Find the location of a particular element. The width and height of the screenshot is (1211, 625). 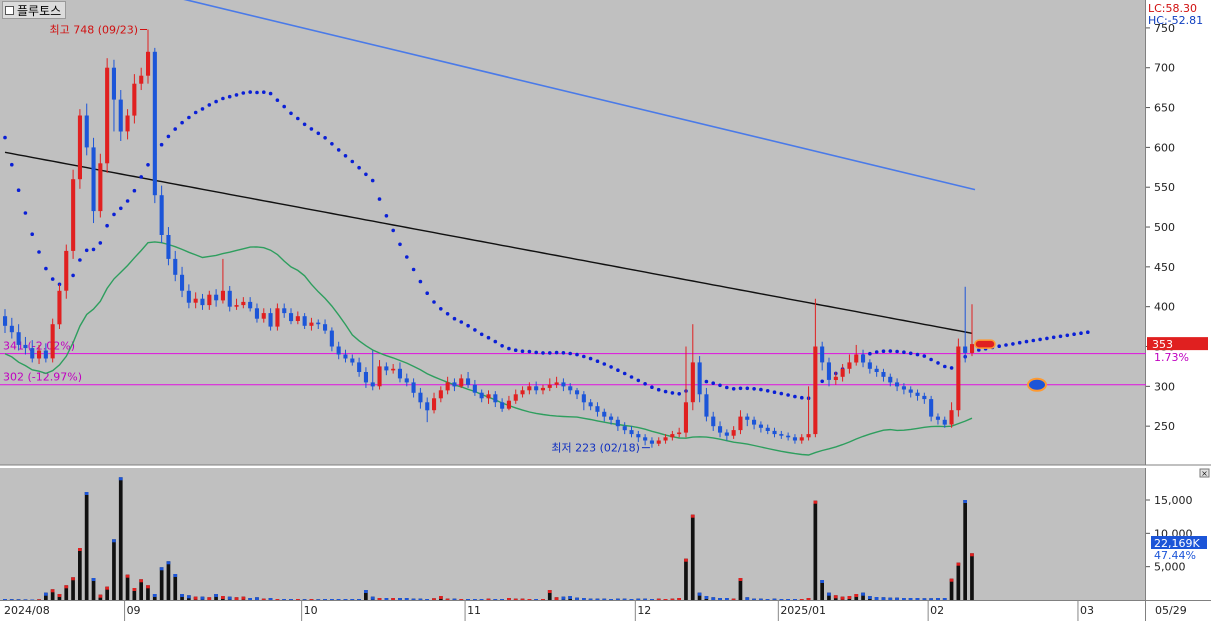

low-annotation: 최저 223 (02/18) is located at coordinates (595, 448).